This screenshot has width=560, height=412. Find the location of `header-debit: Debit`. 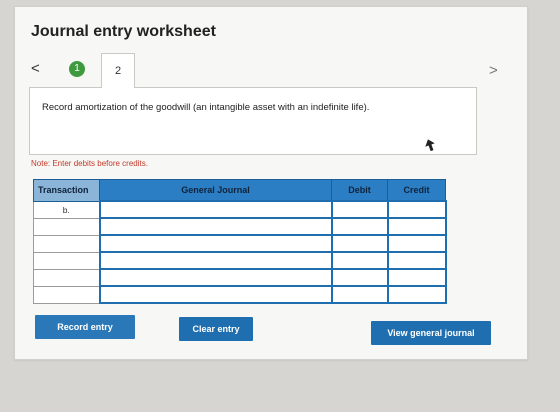

header-debit: Debit is located at coordinates (359, 190).